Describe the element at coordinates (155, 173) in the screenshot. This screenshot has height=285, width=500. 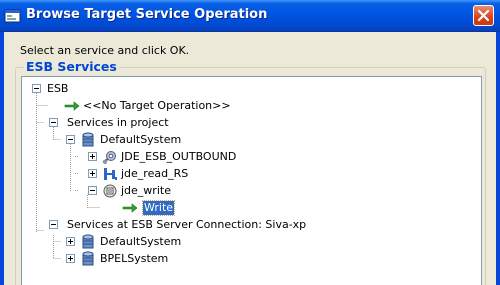
I see `node-label: jde_read_RS` at that location.